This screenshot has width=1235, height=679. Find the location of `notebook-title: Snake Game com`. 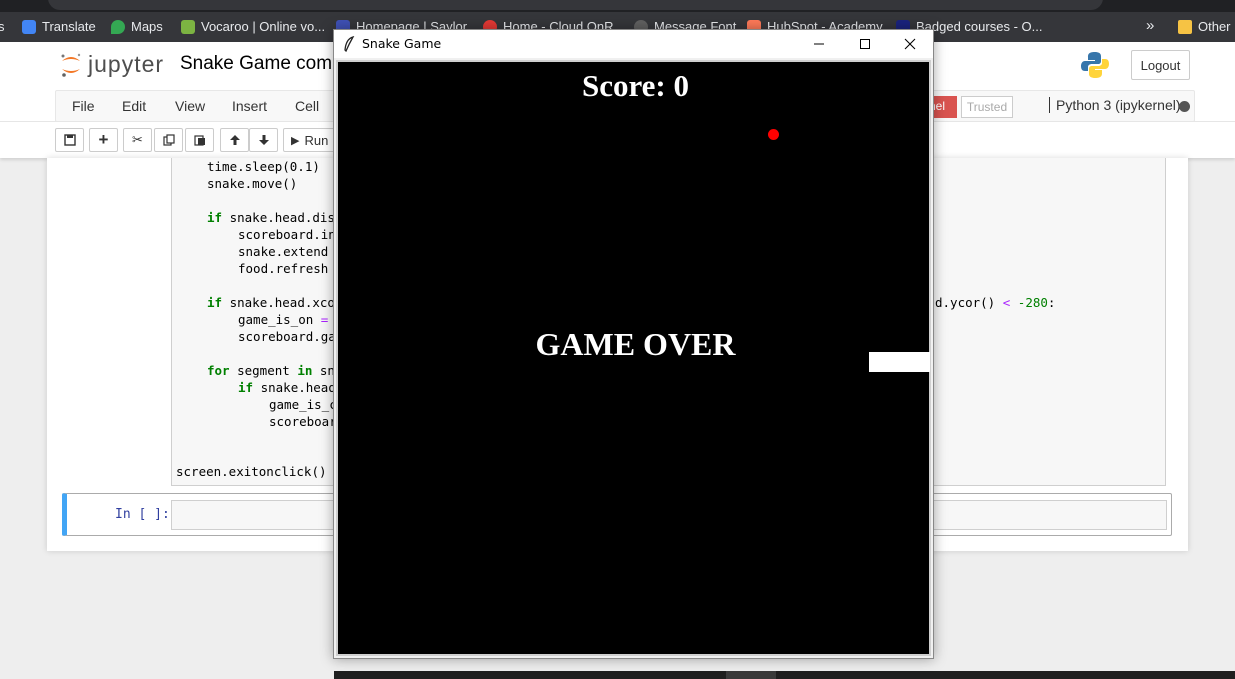

notebook-title: Snake Game com is located at coordinates (256, 64).